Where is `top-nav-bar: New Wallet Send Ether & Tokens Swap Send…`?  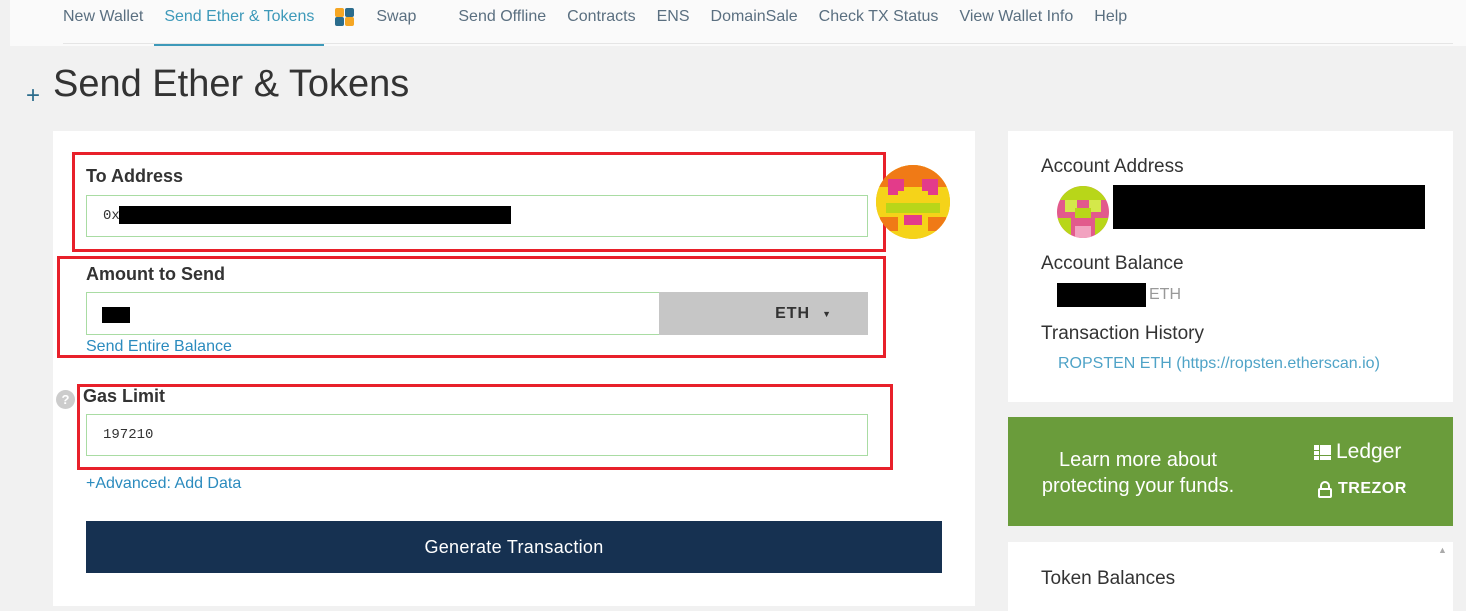 top-nav-bar: New Wallet Send Ether & Tokens Swap Send… is located at coordinates (738, 23).